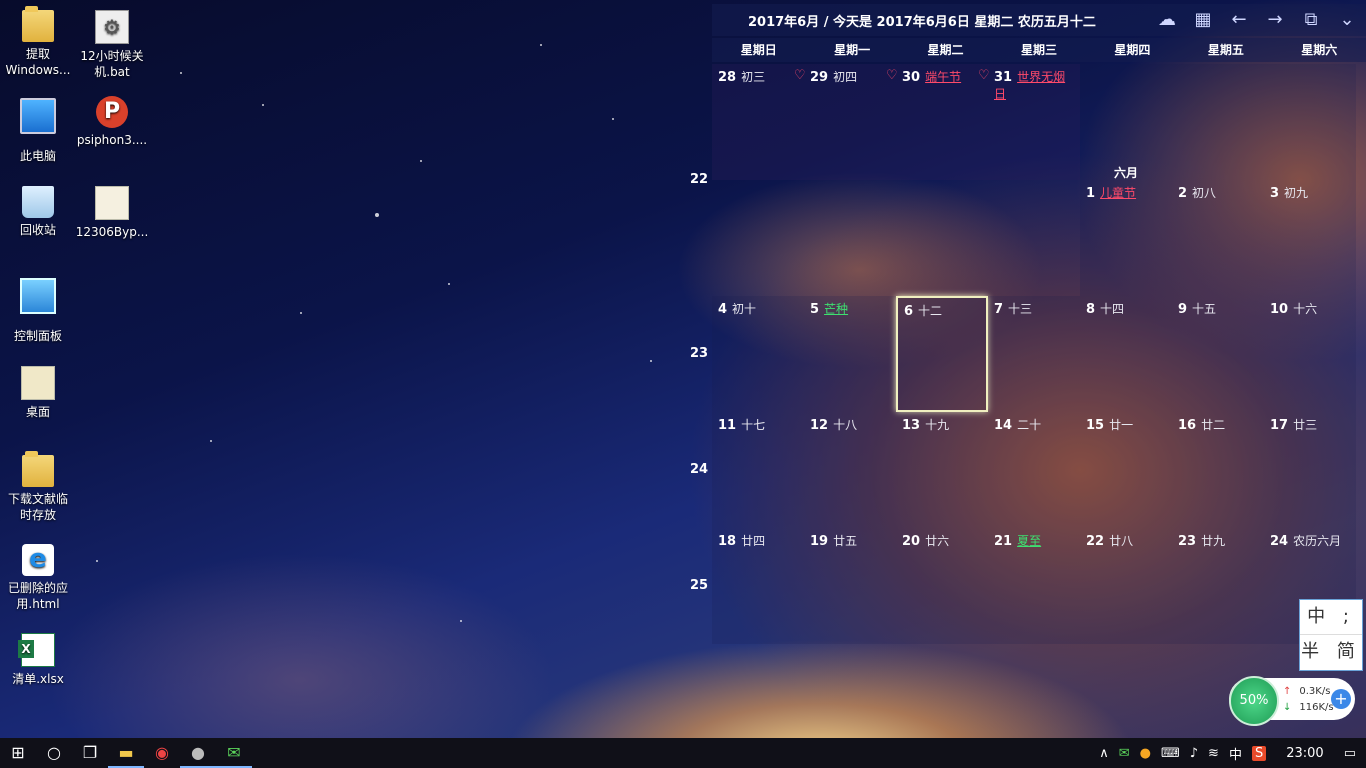 The height and width of the screenshot is (768, 1366). Describe the element at coordinates (1213, 753) in the screenshot. I see `wifi-icon: ≋` at that location.